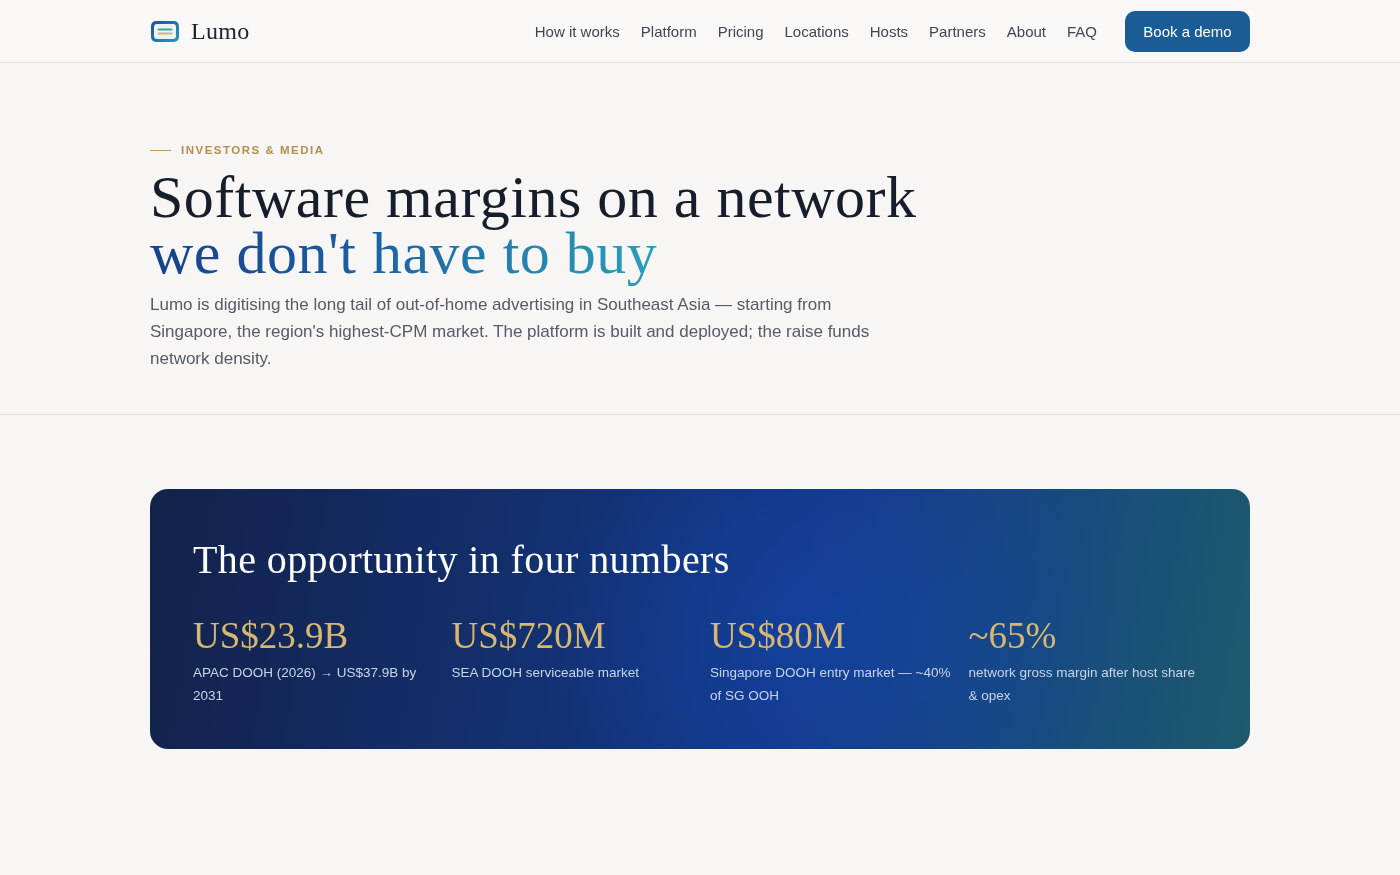  Describe the element at coordinates (1187, 31) in the screenshot. I see `book-demo-button: Book a demo` at that location.